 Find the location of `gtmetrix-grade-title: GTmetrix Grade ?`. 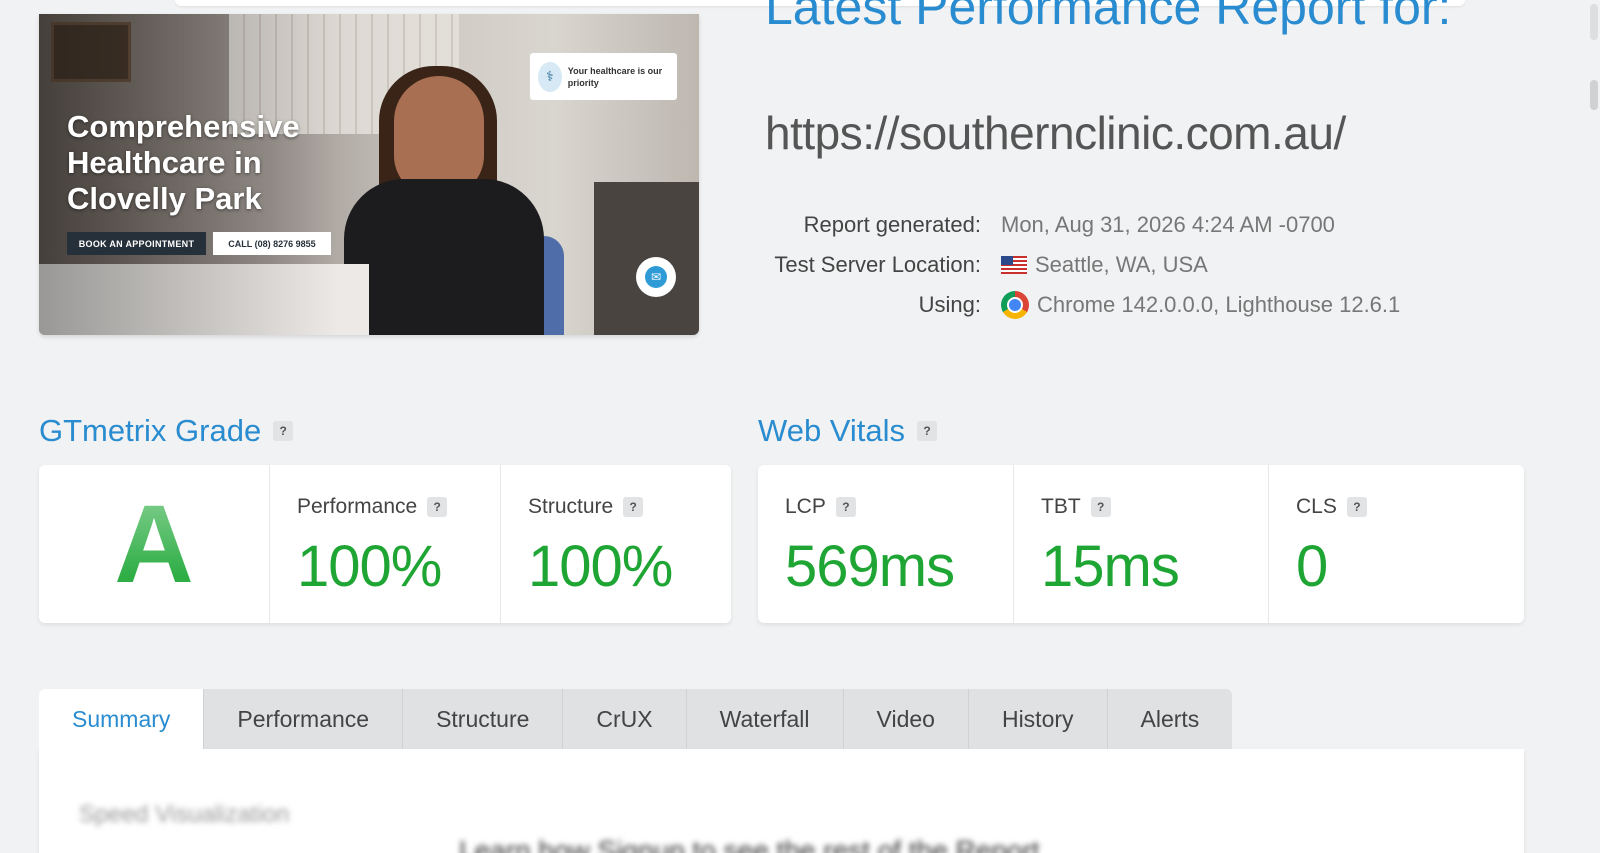

gtmetrix-grade-title: GTmetrix Grade ? is located at coordinates (166, 431).